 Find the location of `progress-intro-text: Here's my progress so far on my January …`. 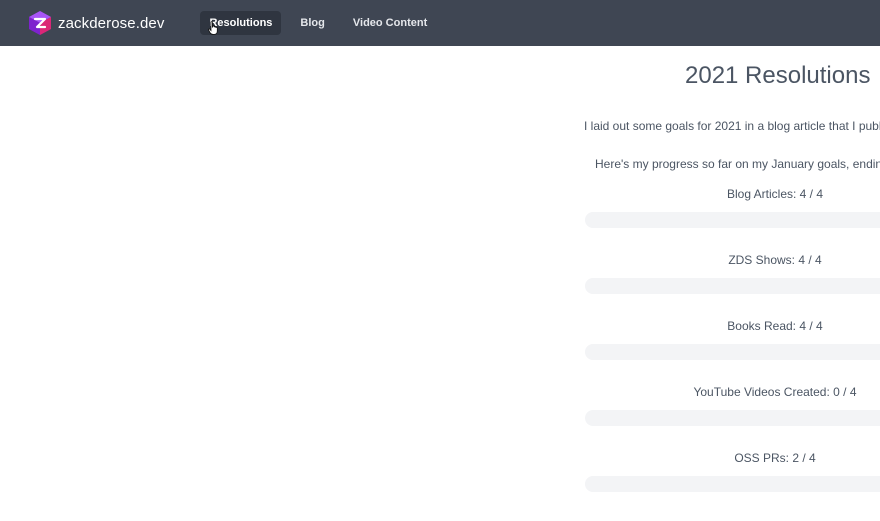

progress-intro-text: Here's my progress so far on my January … is located at coordinates (737, 164).